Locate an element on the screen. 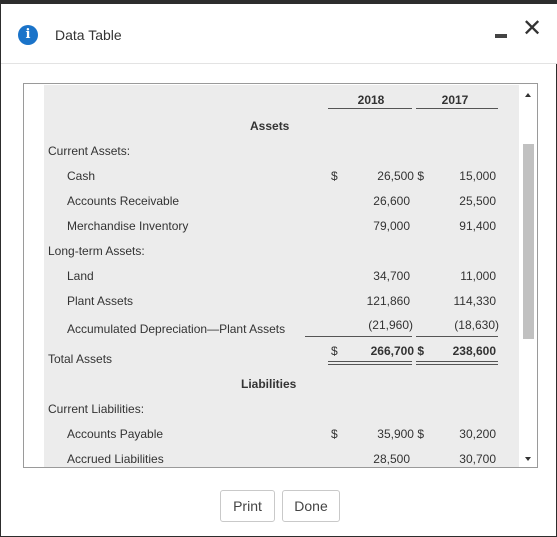  vertical-scrollbar is located at coordinates (528, 275).